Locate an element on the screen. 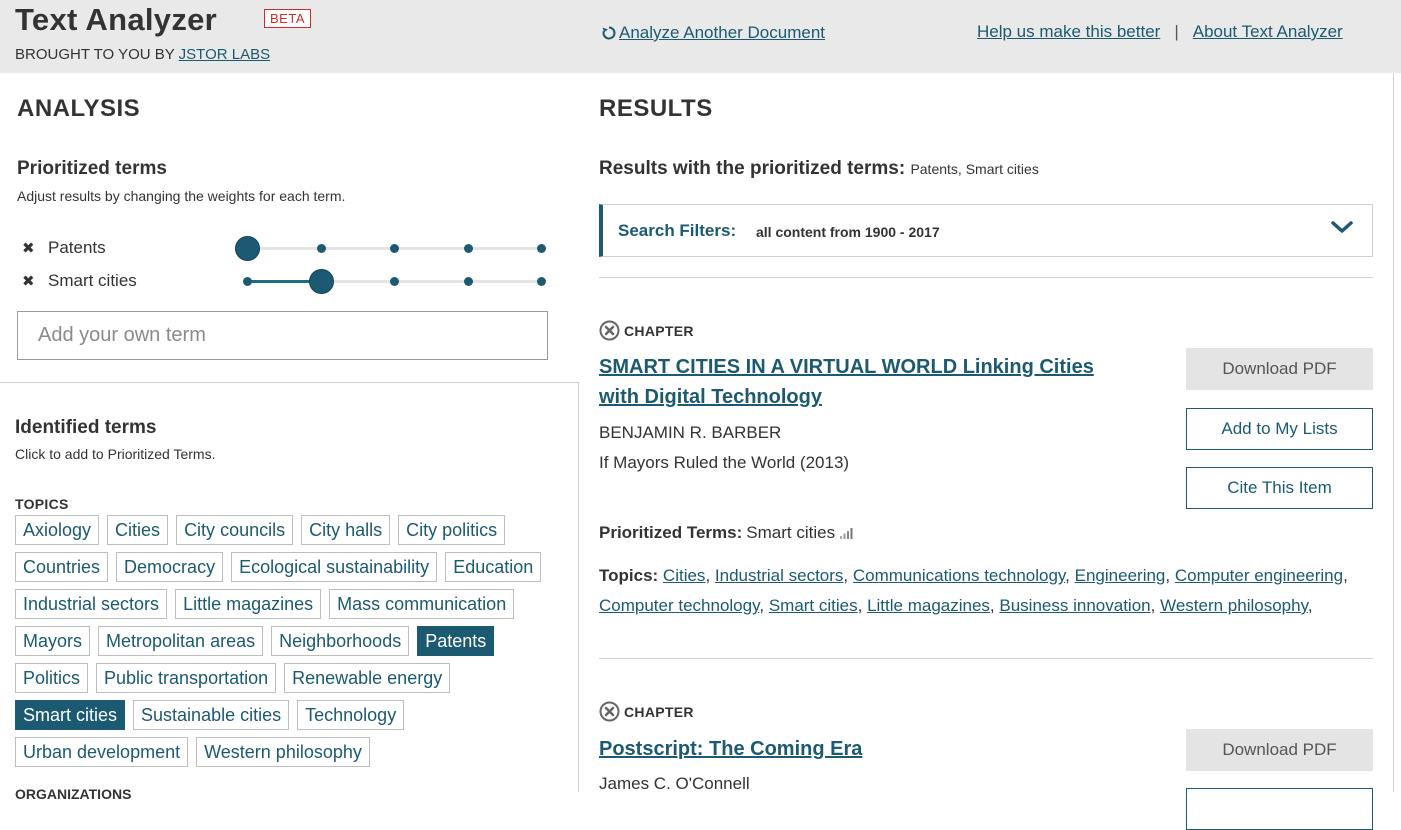 This screenshot has width=1401, height=830. topic-tag: Politics is located at coordinates (52, 678).